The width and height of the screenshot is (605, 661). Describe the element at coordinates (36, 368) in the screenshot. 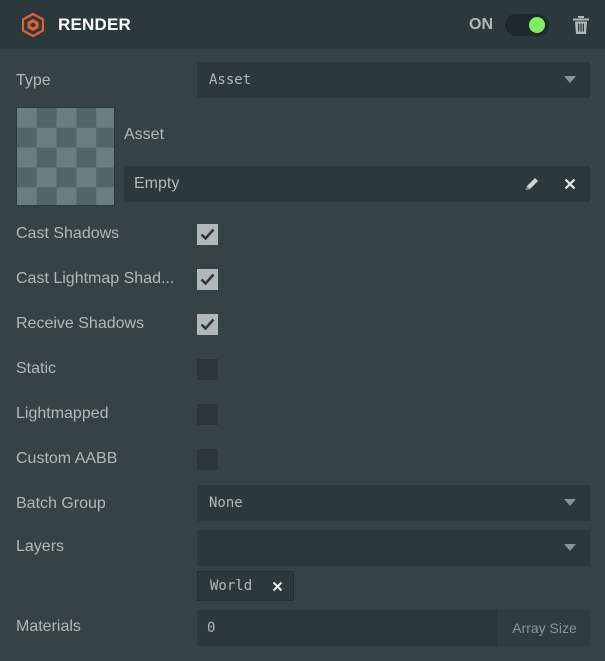

I see `static-label: Static` at that location.